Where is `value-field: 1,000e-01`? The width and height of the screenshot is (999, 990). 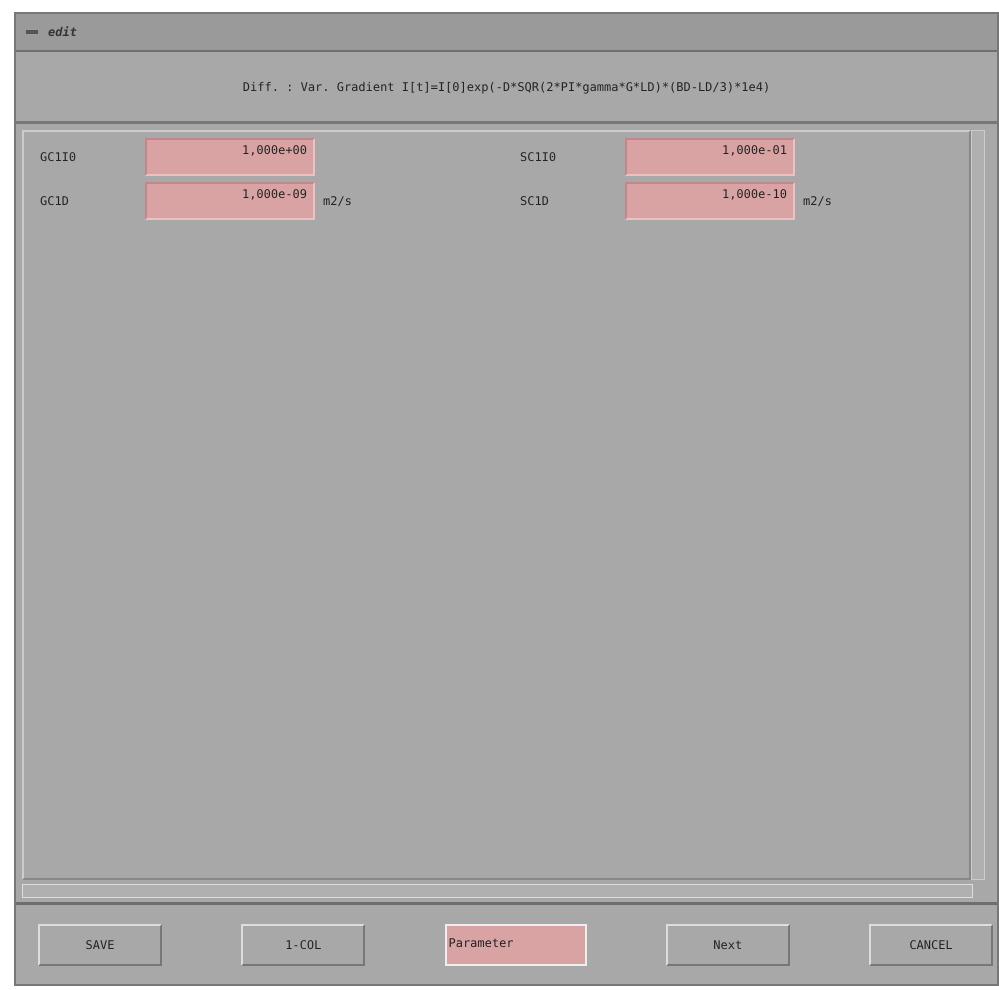 value-field: 1,000e-01 is located at coordinates (710, 157).